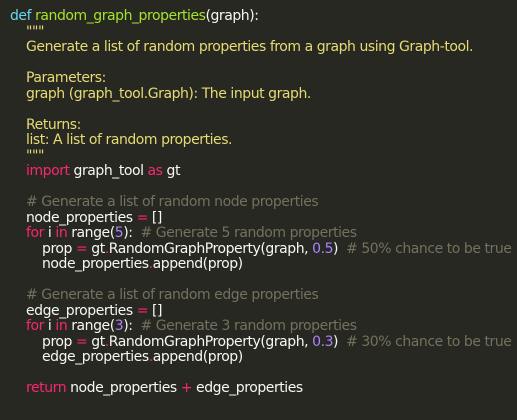  What do you see at coordinates (262, 264) in the screenshot?
I see `code-line: node_properties.append(prop)` at bounding box center [262, 264].